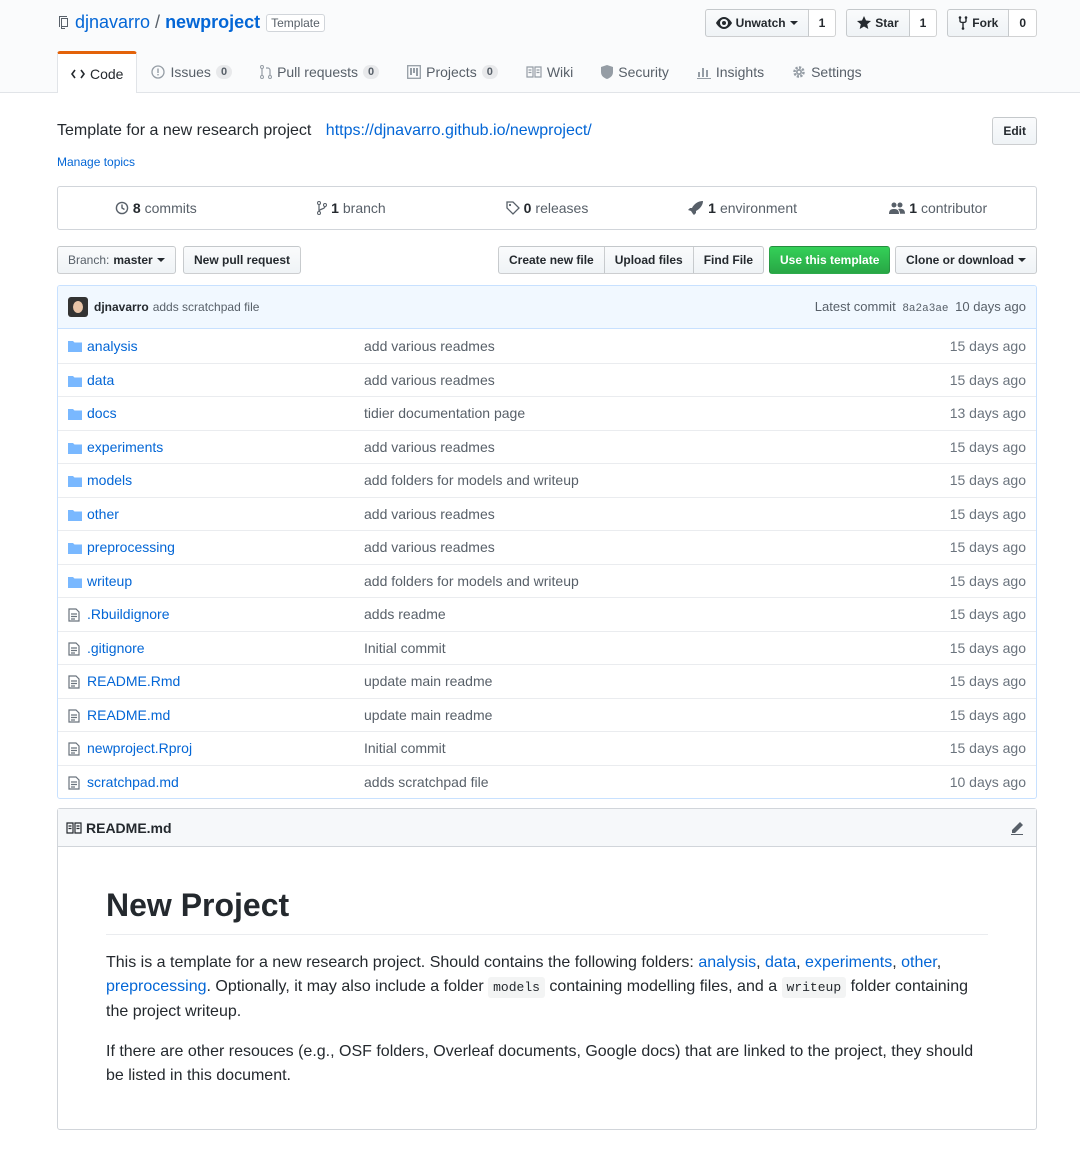 This screenshot has width=1080, height=1168. Describe the element at coordinates (78, 307) in the screenshot. I see `avatar` at that location.